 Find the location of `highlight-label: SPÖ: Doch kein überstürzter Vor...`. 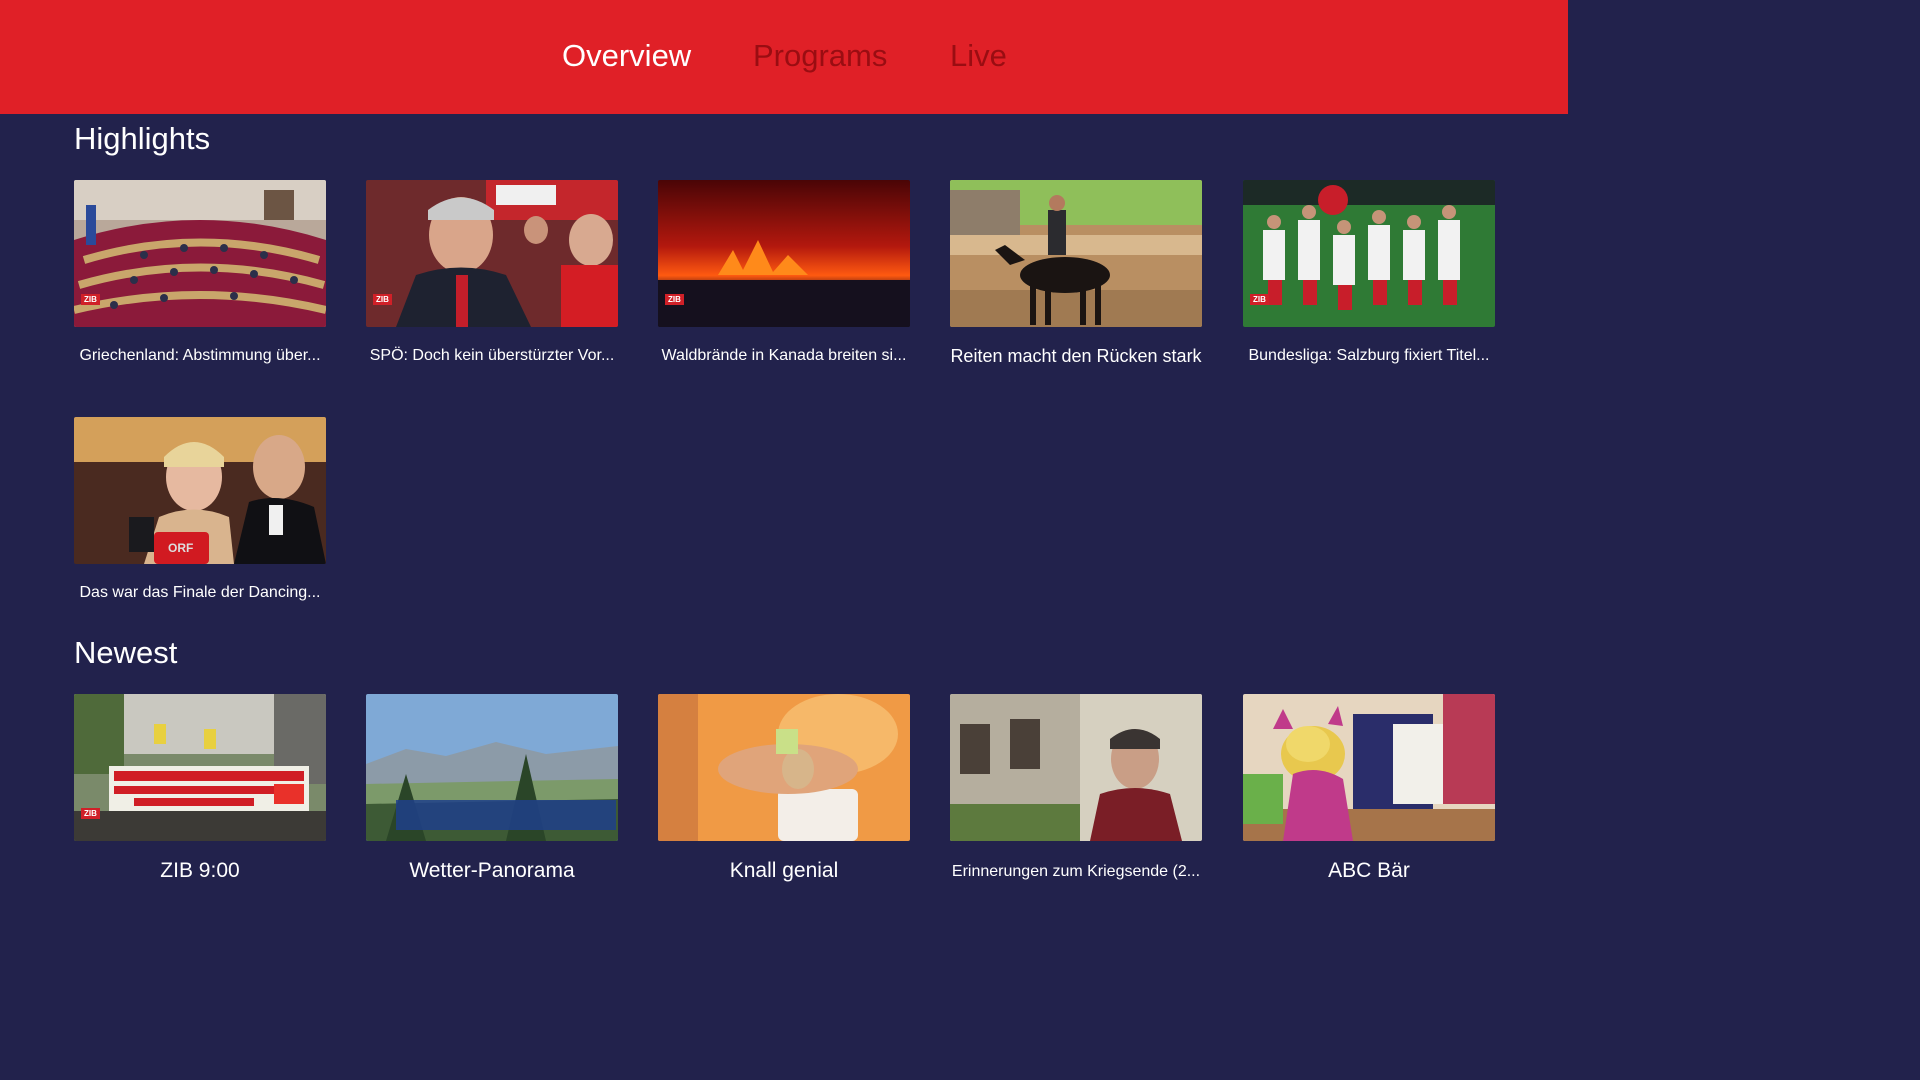

highlight-label: SPÖ: Doch kein überstürzter Vor... is located at coordinates (492, 355).